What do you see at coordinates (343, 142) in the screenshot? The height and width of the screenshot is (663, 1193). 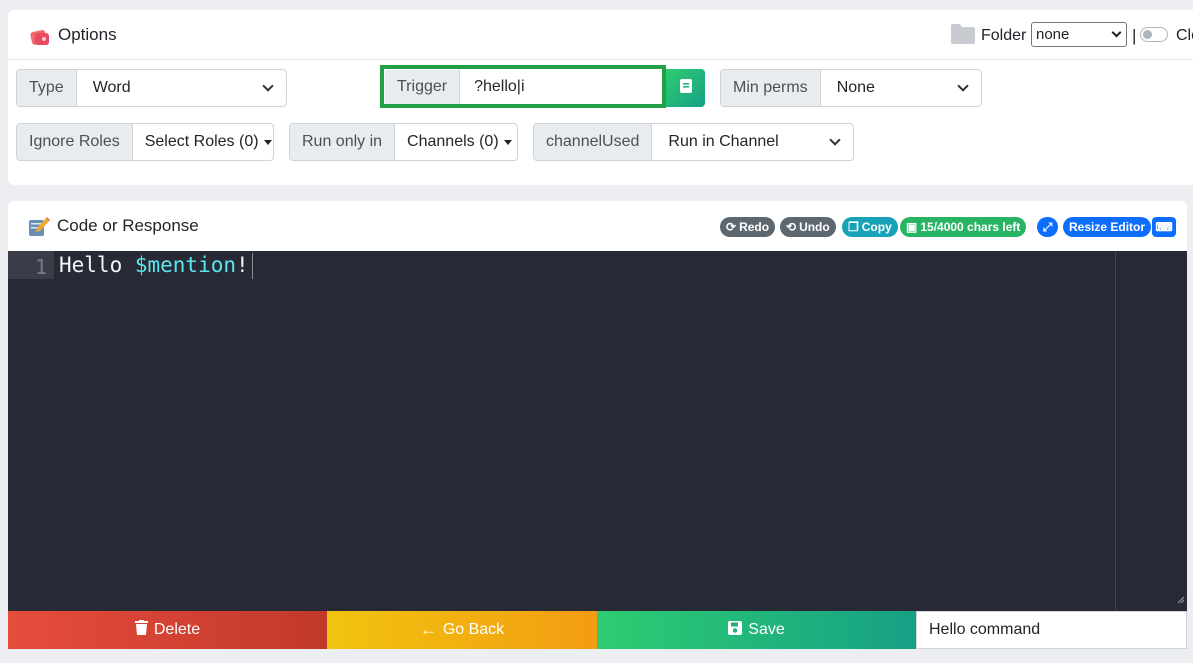 I see `run-only-in-label: Run only in` at bounding box center [343, 142].